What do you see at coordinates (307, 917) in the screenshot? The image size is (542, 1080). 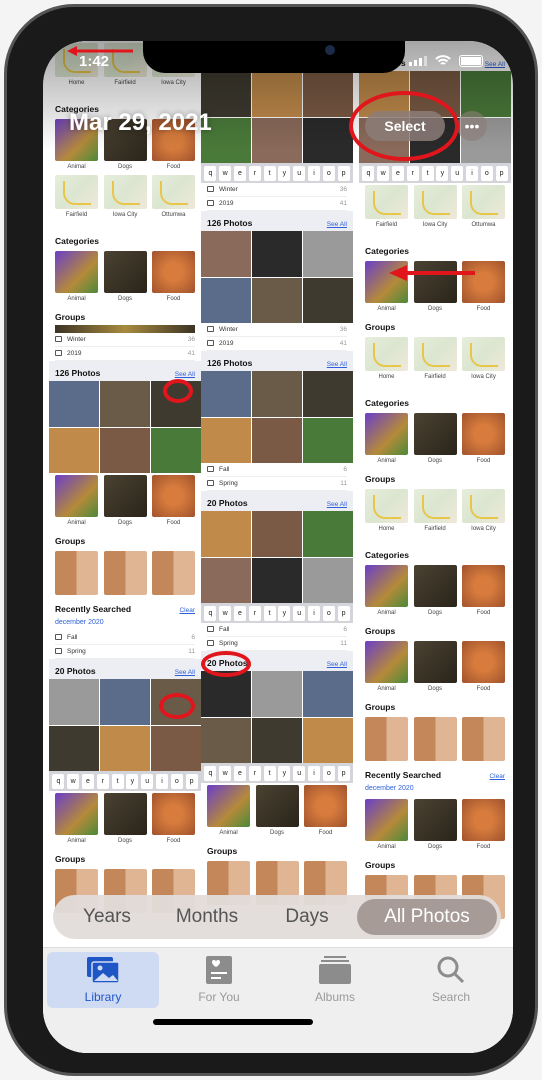 I see `segment-days: Days` at bounding box center [307, 917].